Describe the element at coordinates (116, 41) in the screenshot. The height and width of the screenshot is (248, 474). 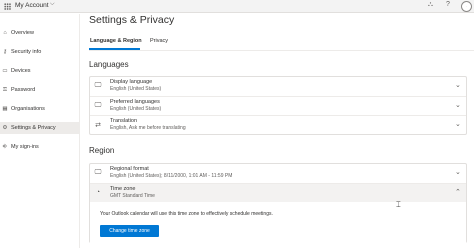
I see `tab-language-region: Language & Region` at that location.